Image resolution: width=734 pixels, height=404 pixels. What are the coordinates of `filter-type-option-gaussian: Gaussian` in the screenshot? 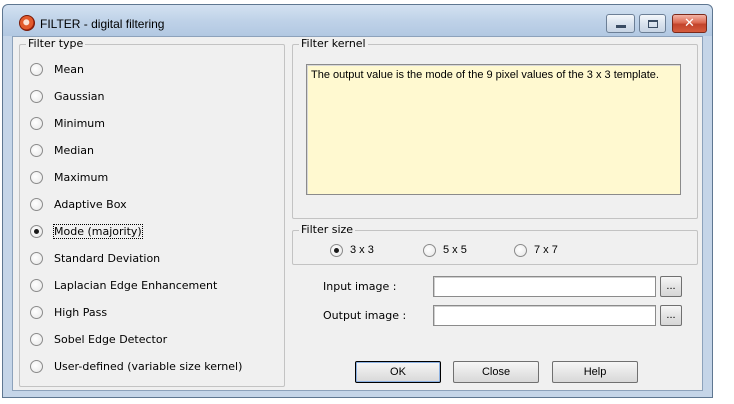 It's located at (67, 96).